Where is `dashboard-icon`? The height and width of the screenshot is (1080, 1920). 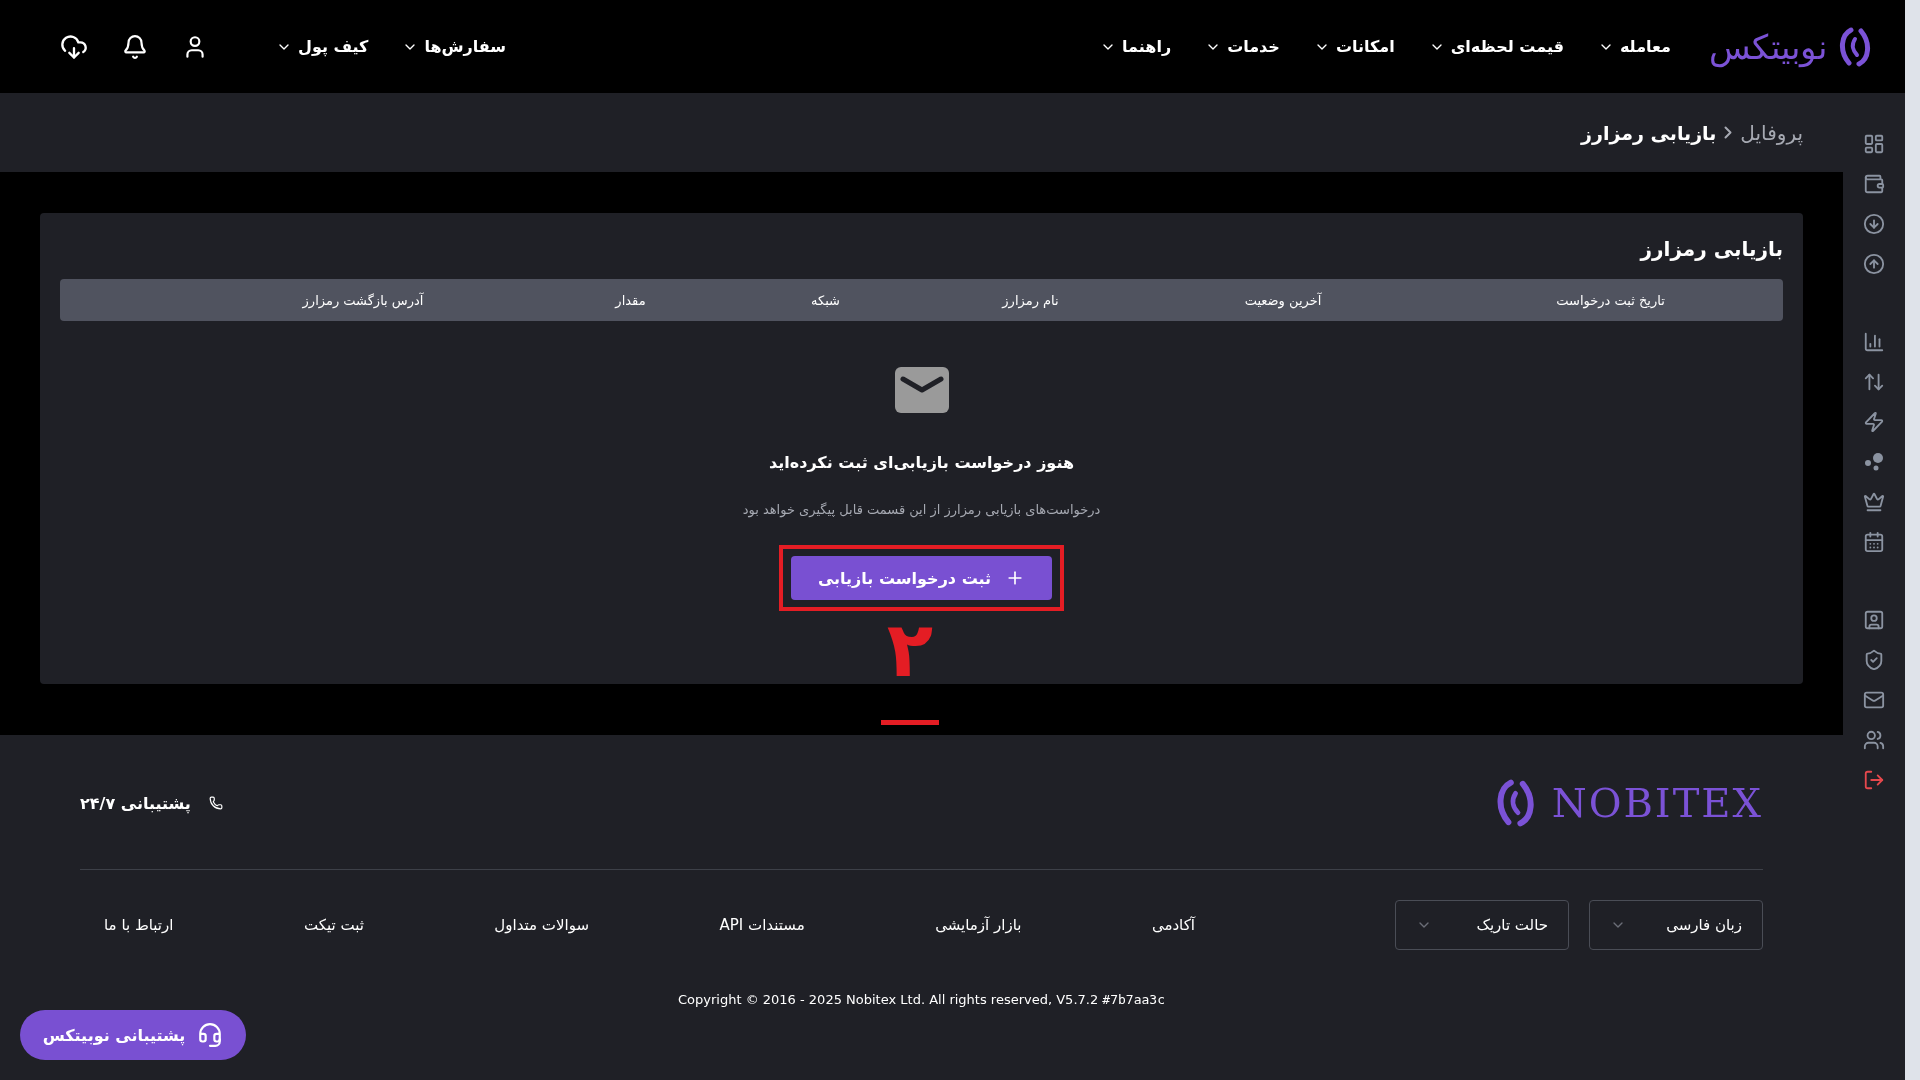 dashboard-icon is located at coordinates (1874, 144).